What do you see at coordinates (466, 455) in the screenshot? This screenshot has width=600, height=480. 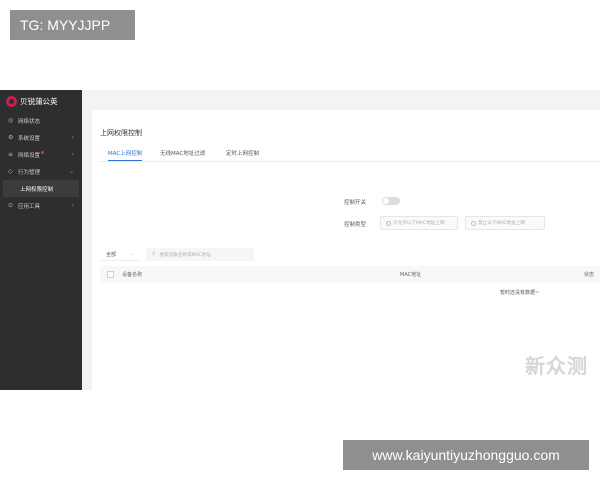 I see `site-watermark-banner: www.kaiyuntiyuzhongguo.com` at bounding box center [466, 455].